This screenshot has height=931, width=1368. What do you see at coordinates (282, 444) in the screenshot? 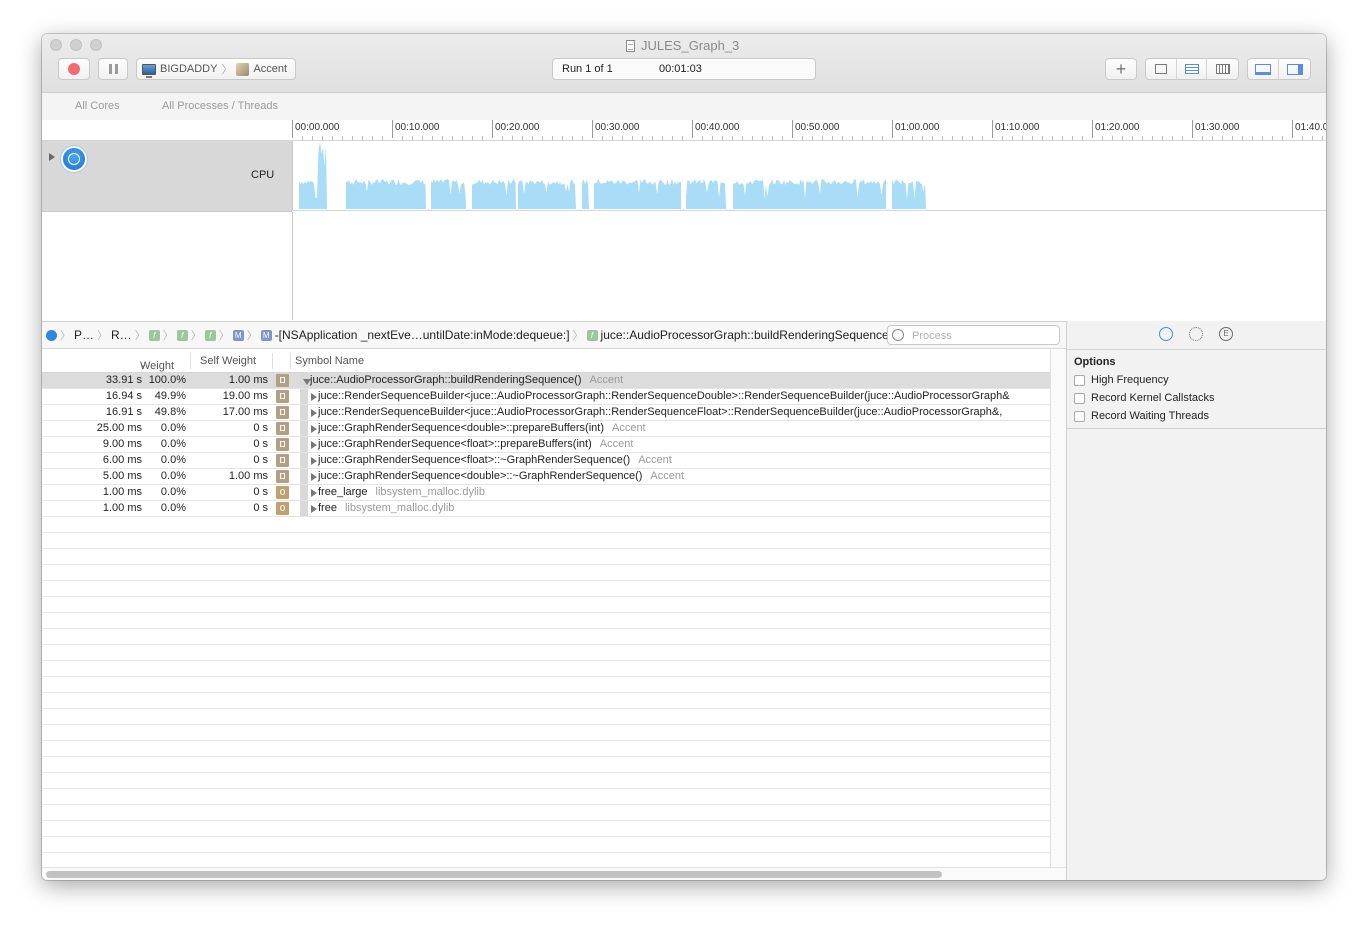
I see `user-code-icon` at bounding box center [282, 444].